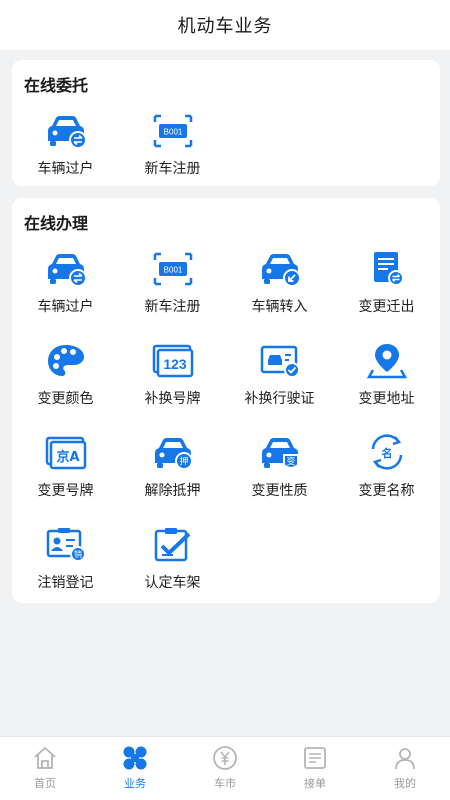 Image resolution: width=450 pixels, height=800 pixels. I want to click on svg-text: 名, so click(386, 453).